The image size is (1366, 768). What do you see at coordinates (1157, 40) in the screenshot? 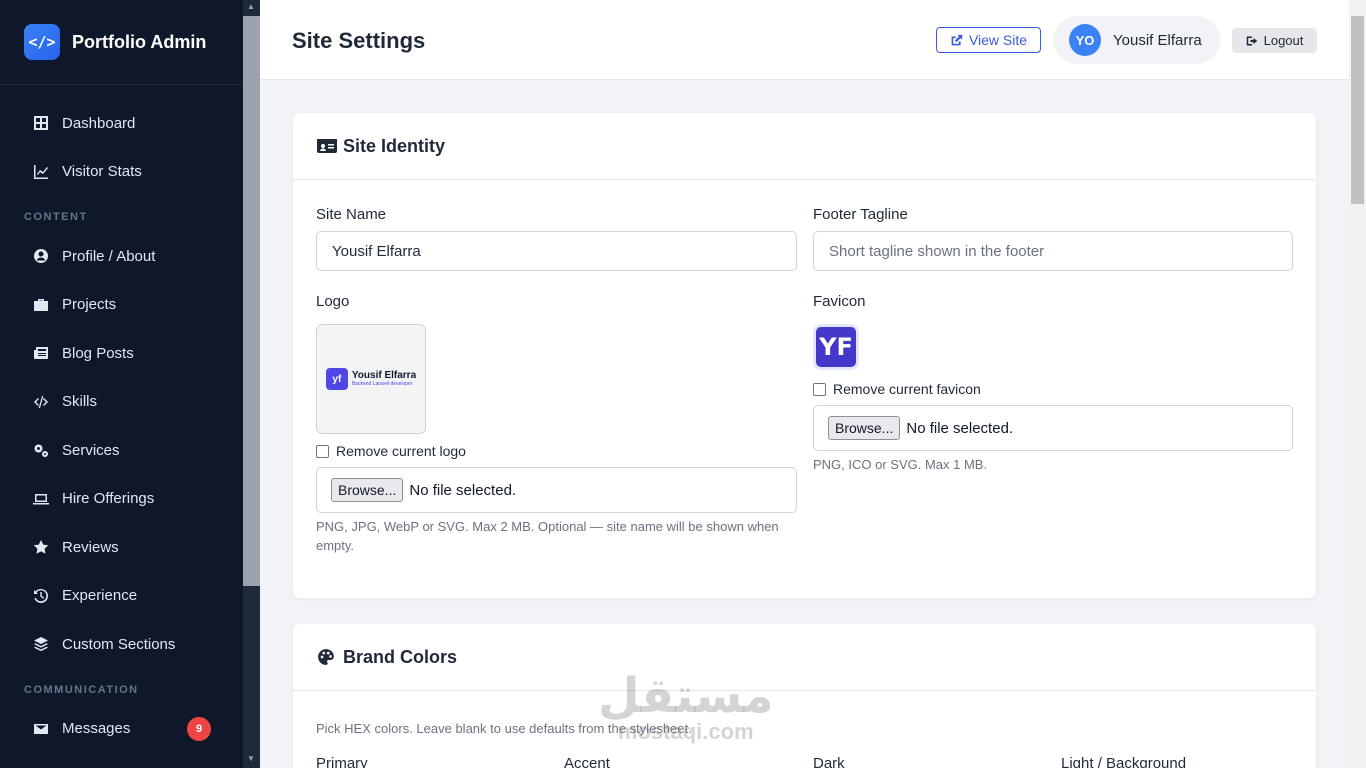
I see `user-name: Yousif Elfarra` at bounding box center [1157, 40].